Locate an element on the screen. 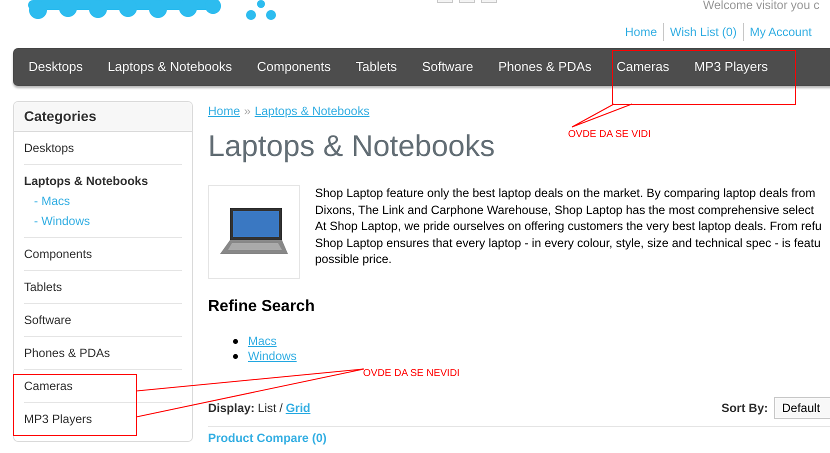  category-link: Tablets is located at coordinates (103, 287).